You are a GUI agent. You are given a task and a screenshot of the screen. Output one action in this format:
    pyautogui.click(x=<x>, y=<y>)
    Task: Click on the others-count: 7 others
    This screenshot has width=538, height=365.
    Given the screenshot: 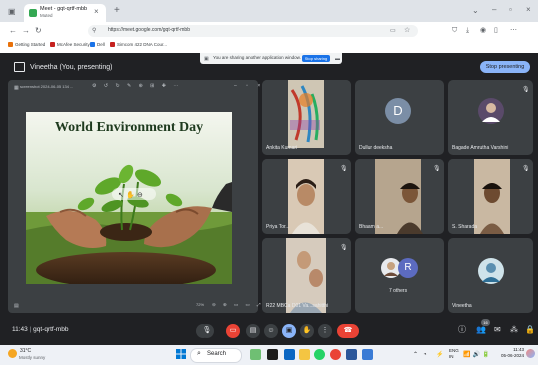 What is the action you would take?
    pyautogui.click(x=398, y=291)
    